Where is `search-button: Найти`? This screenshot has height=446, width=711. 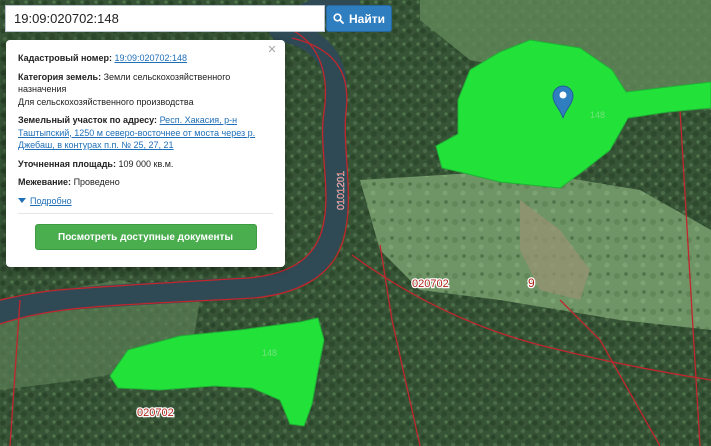
search-button: Найти is located at coordinates (359, 18).